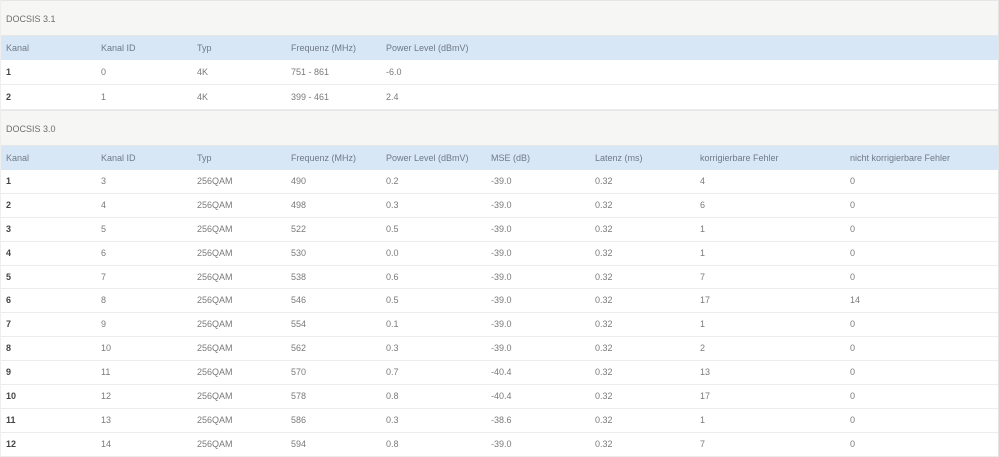  I want to click on docsis31-title: DOCSIS 3.1, so click(499, 18).